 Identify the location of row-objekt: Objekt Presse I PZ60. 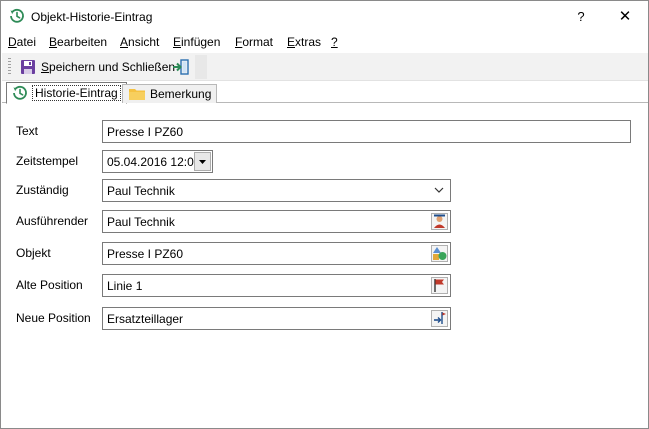
(324, 254).